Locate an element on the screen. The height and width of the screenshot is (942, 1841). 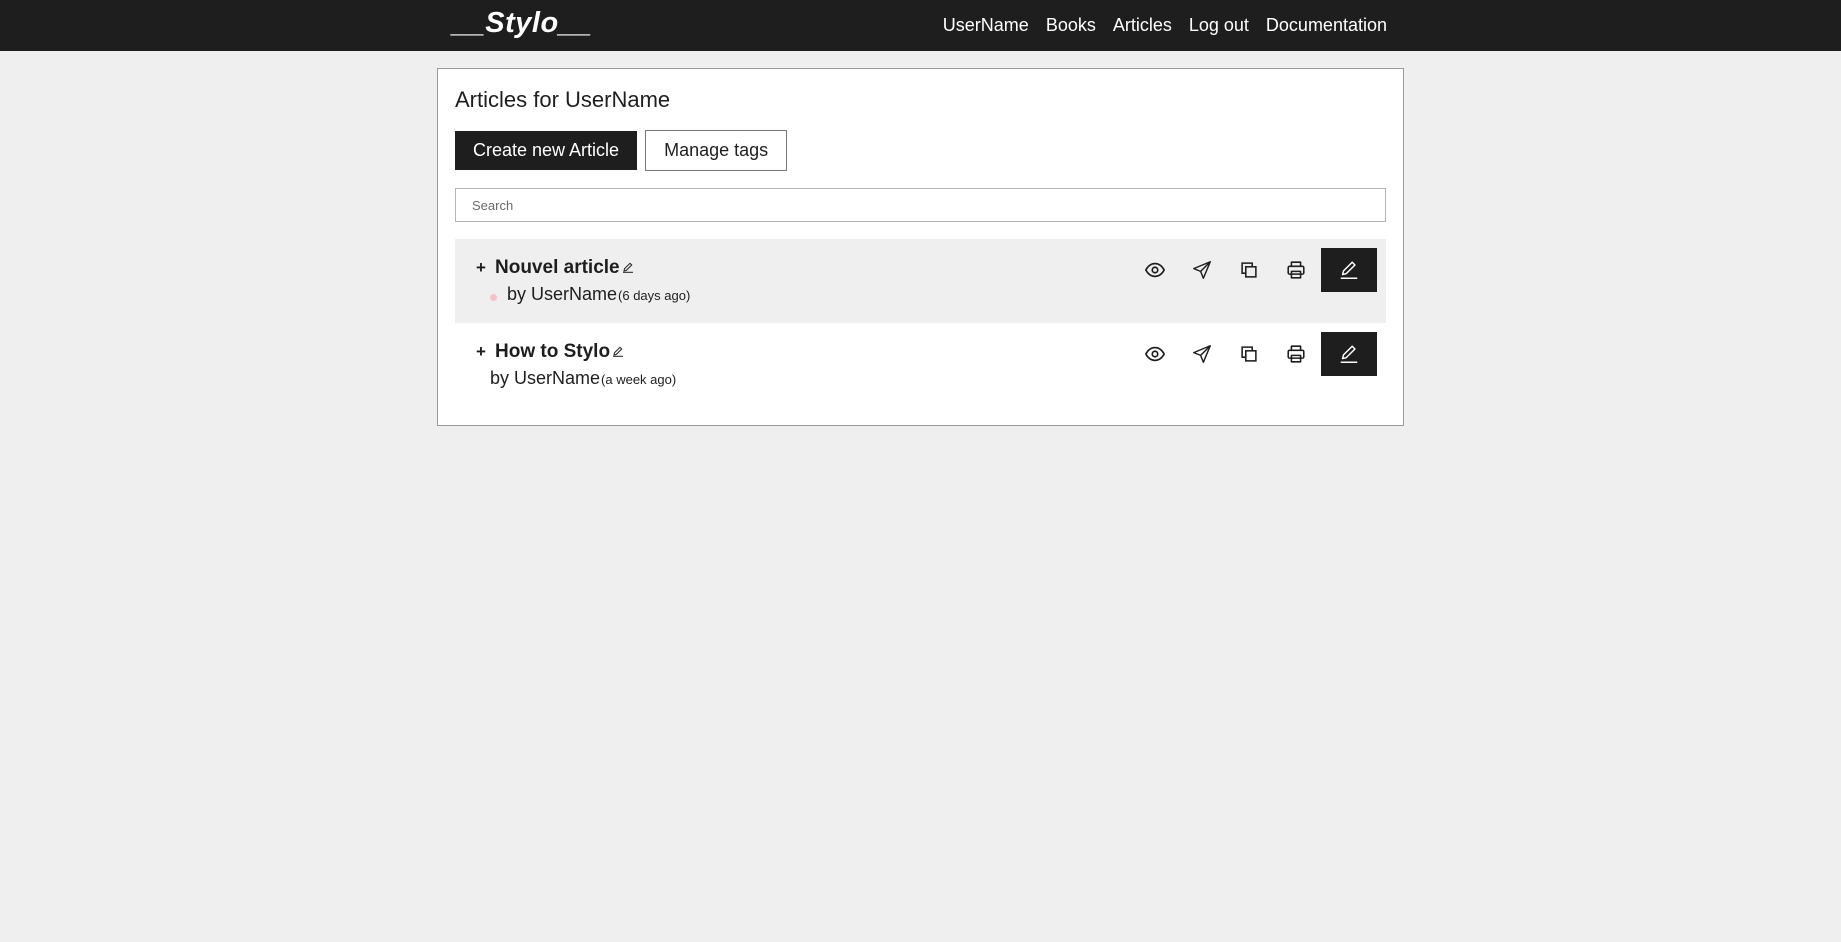
article-title: How to Stylo is located at coordinates (559, 352).